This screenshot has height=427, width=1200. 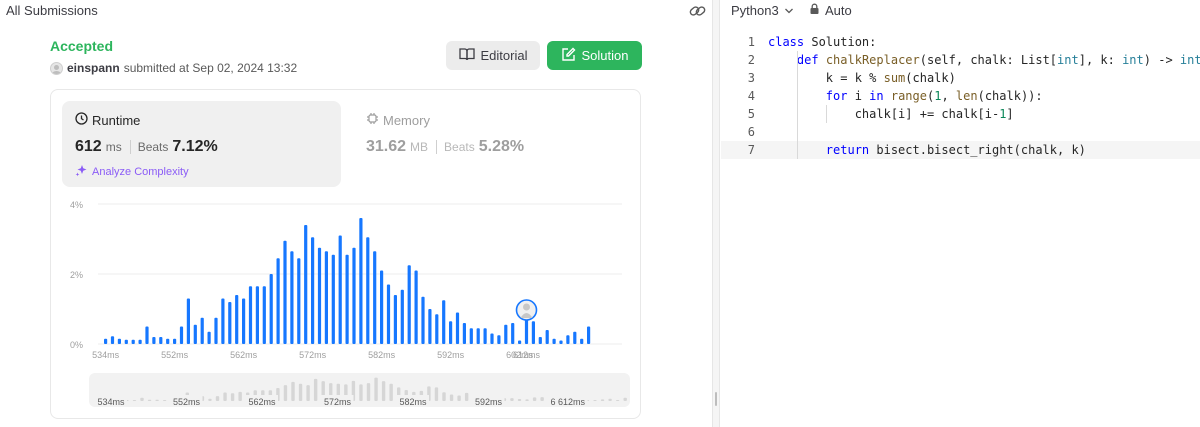 What do you see at coordinates (698, 11) in the screenshot?
I see `link-icon` at bounding box center [698, 11].